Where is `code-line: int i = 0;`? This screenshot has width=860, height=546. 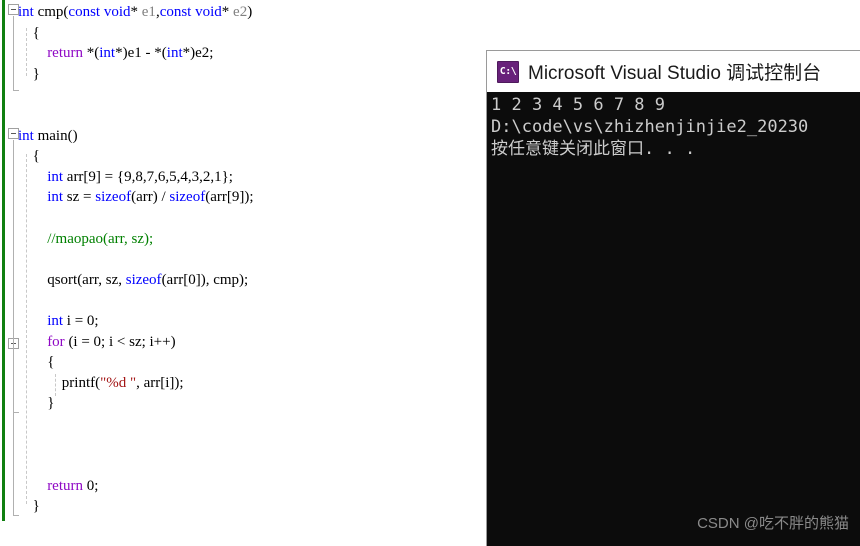
code-line: int i = 0; is located at coordinates (72, 321).